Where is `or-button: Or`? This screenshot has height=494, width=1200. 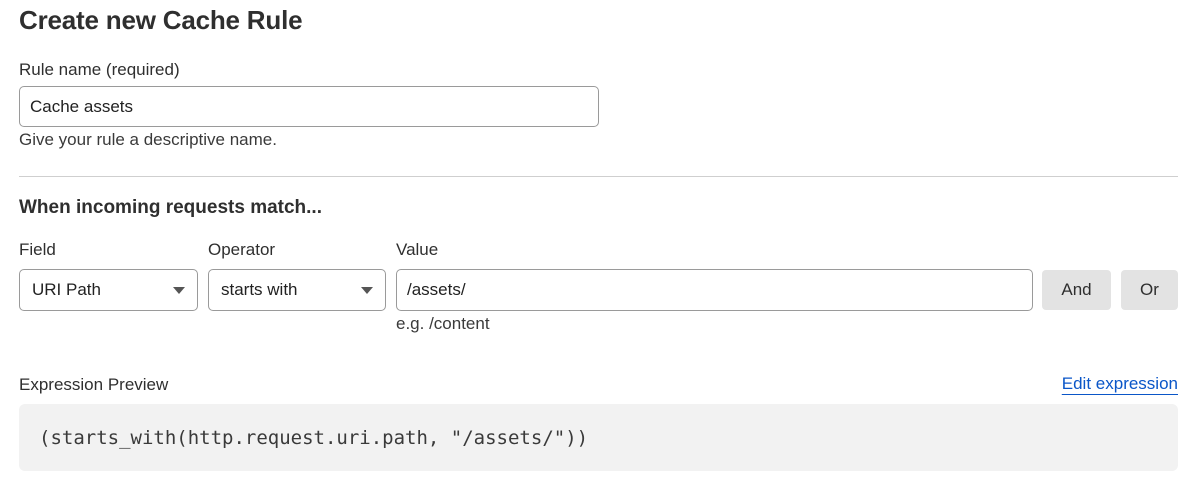
or-button: Or is located at coordinates (1149, 290).